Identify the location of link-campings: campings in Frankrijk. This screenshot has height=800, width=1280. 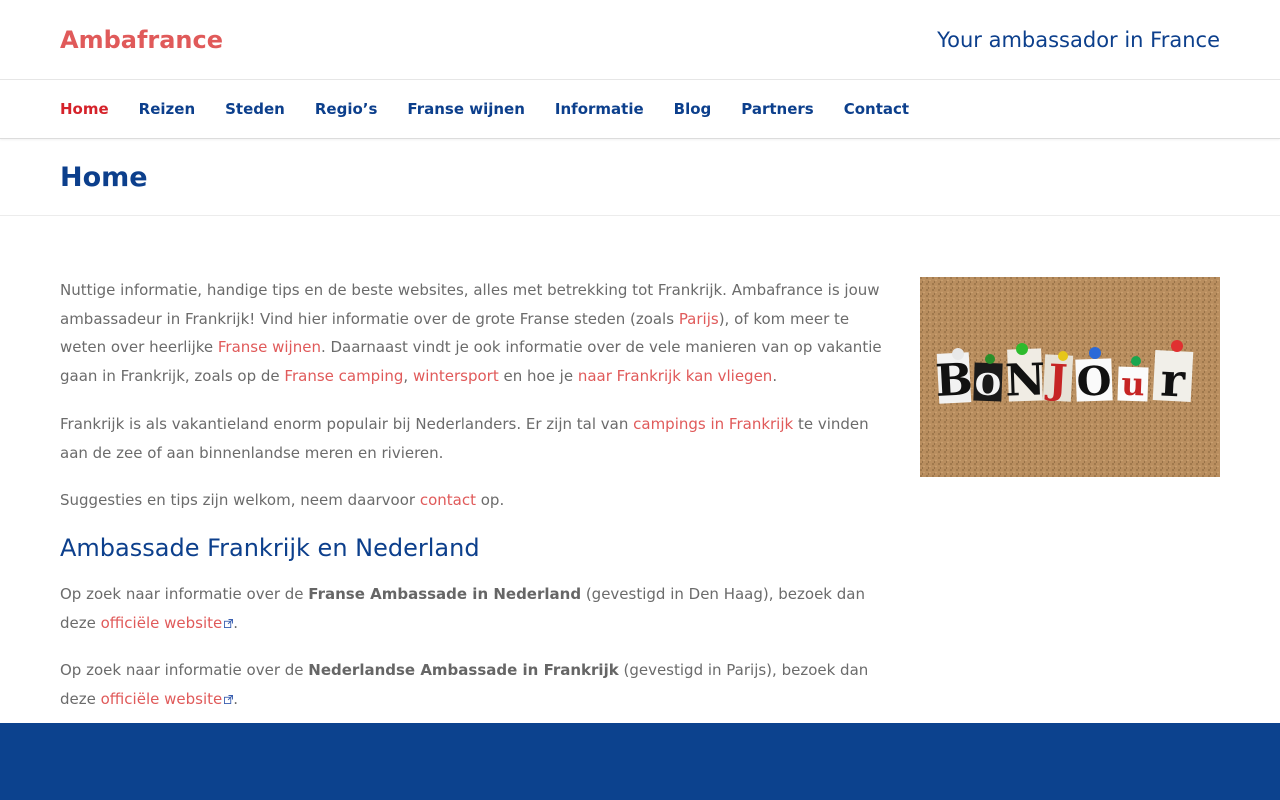
(713, 424).